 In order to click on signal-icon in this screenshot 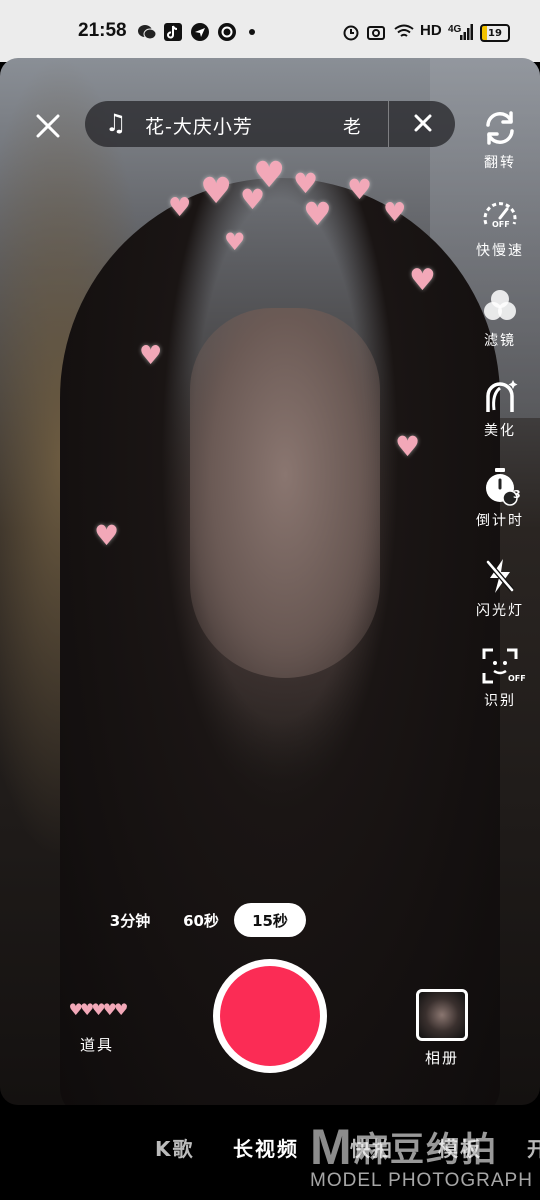, I will do `click(467, 32)`.